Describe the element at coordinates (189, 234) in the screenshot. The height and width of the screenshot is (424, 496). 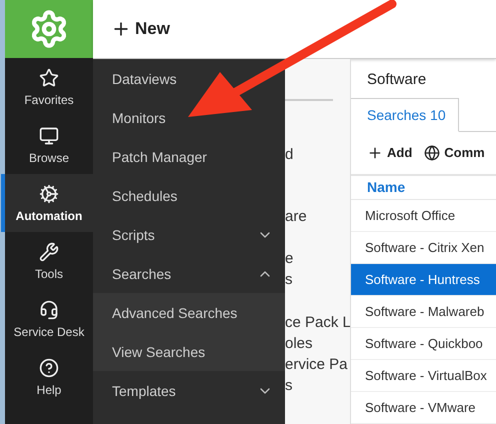
I see `menu-group: Scripts` at that location.